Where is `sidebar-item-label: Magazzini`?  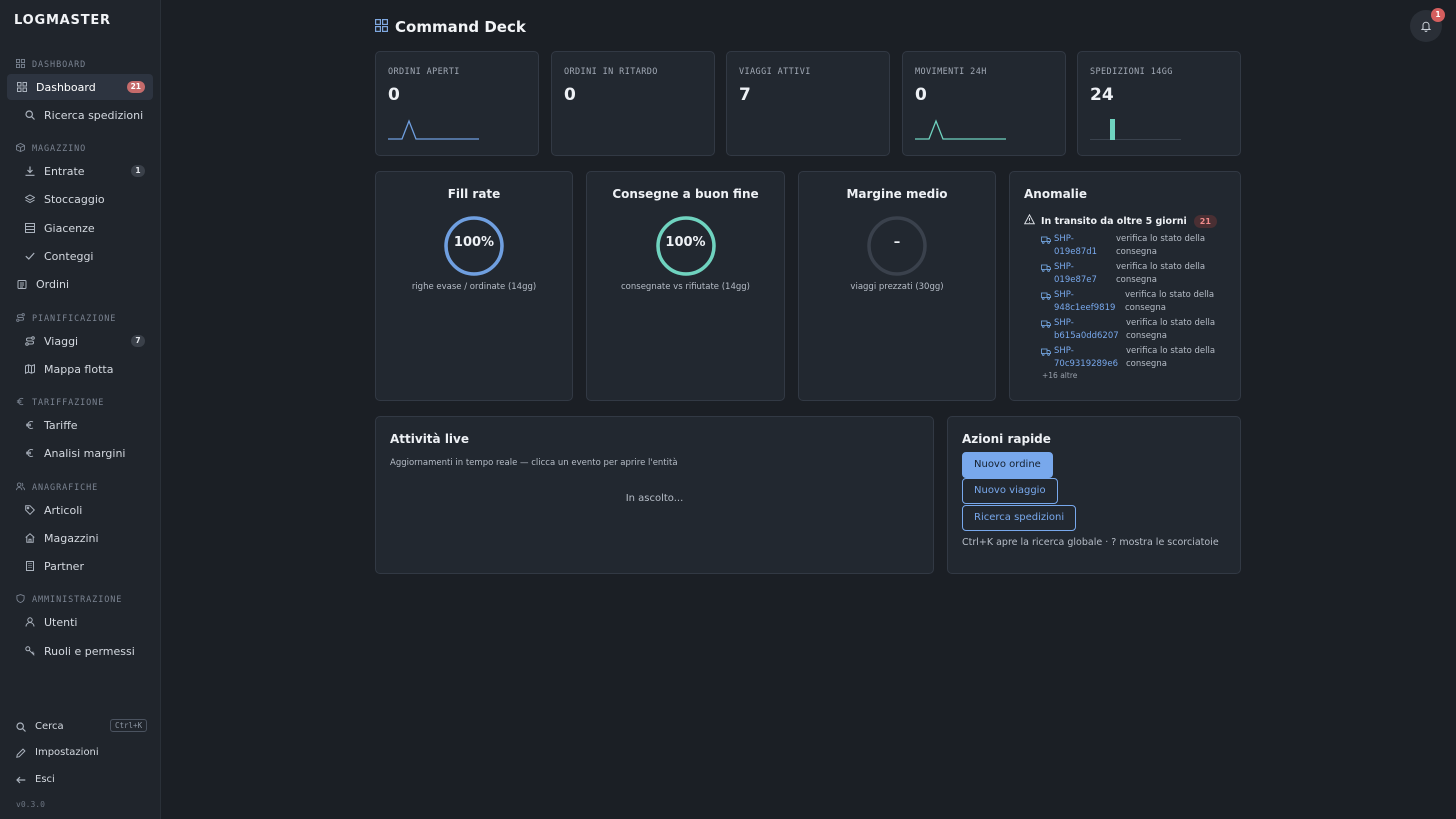 sidebar-item-label: Magazzini is located at coordinates (71, 538).